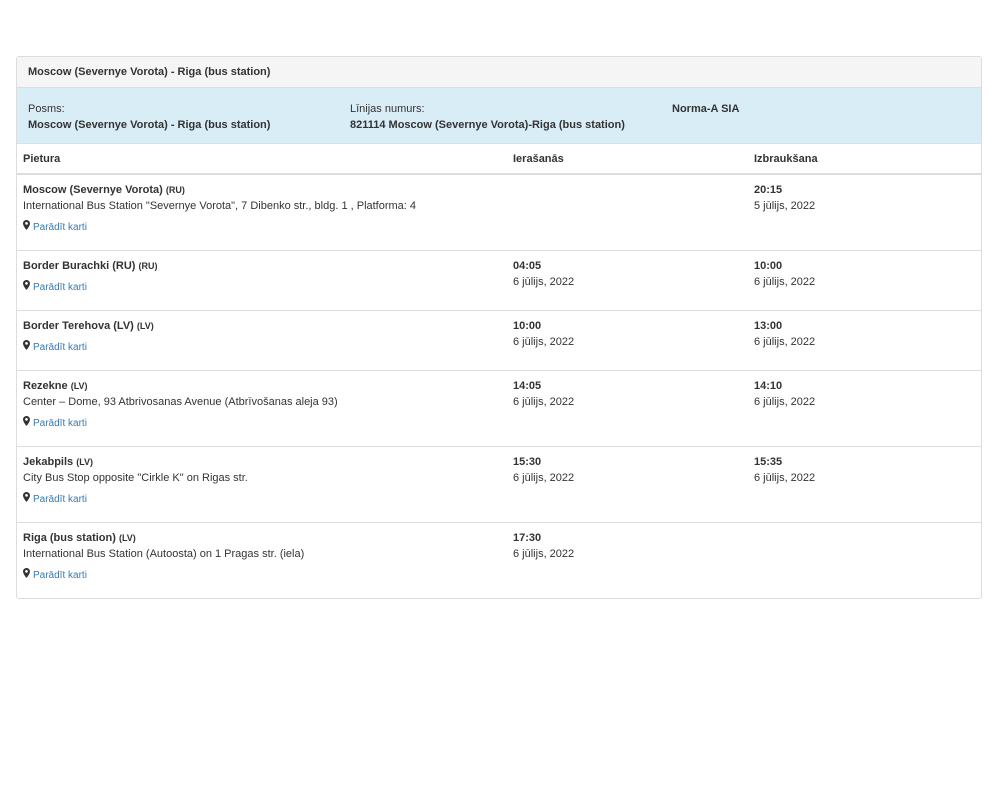  I want to click on arrival-cell: 17:30 6 jūlijs, 2022, so click(627, 560).